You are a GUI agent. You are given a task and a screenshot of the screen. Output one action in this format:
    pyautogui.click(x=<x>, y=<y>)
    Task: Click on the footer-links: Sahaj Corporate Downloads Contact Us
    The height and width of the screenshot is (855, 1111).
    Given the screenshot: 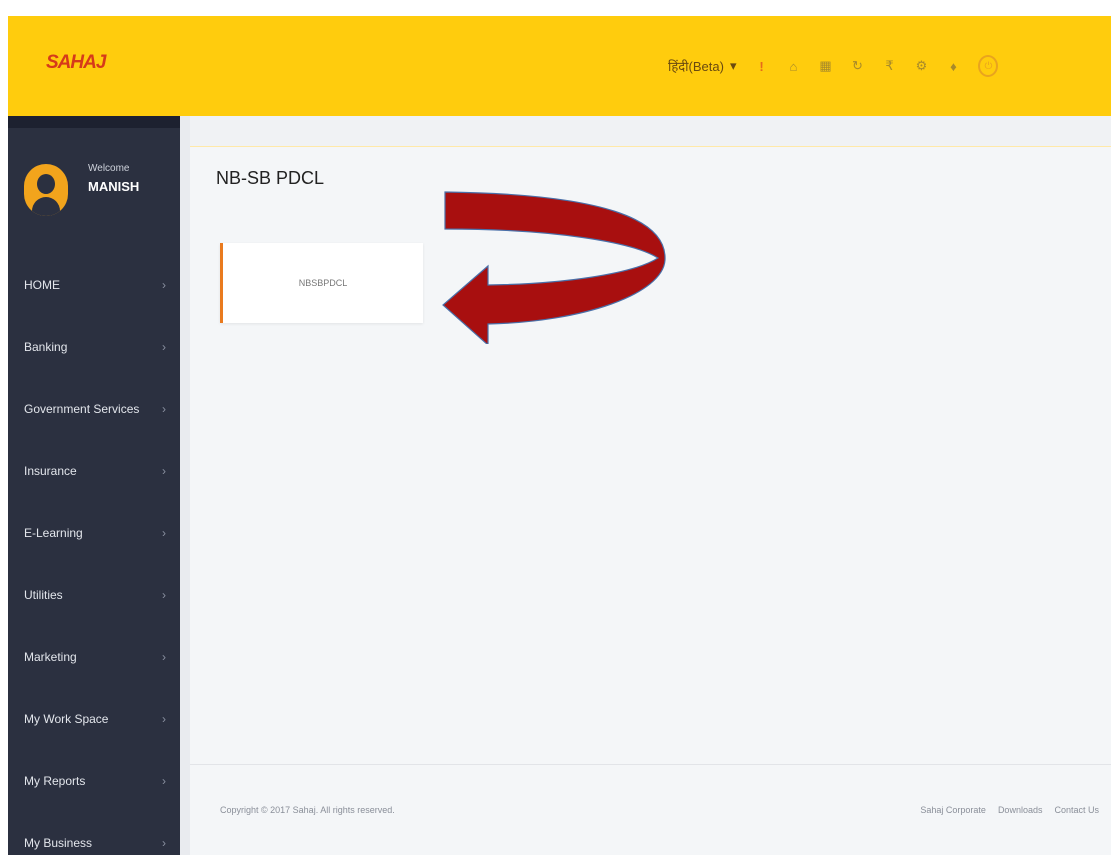 What is the action you would take?
    pyautogui.click(x=1009, y=810)
    